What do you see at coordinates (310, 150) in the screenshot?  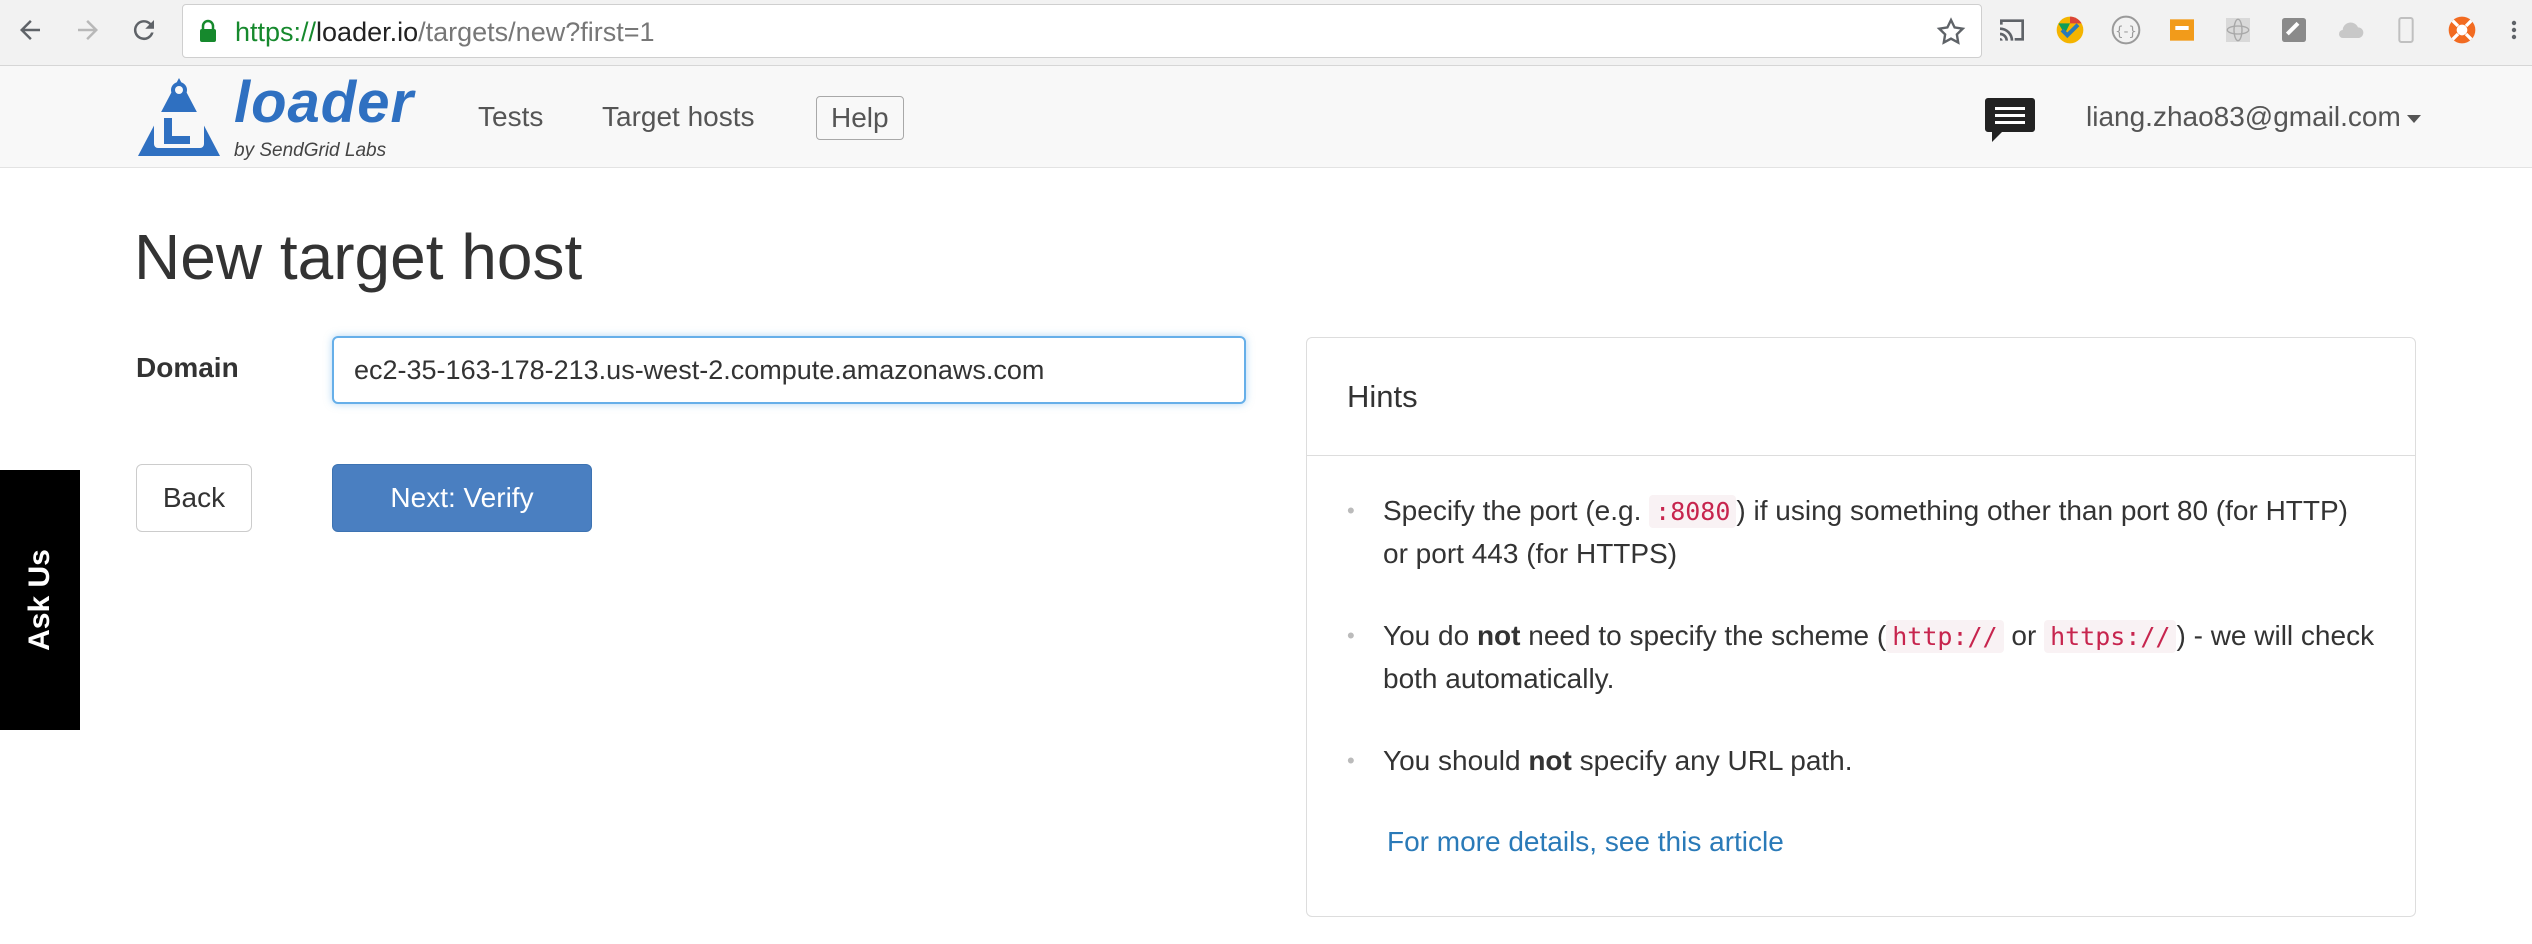 I see `logo-subtitle: by SendGrid Labs` at bounding box center [310, 150].